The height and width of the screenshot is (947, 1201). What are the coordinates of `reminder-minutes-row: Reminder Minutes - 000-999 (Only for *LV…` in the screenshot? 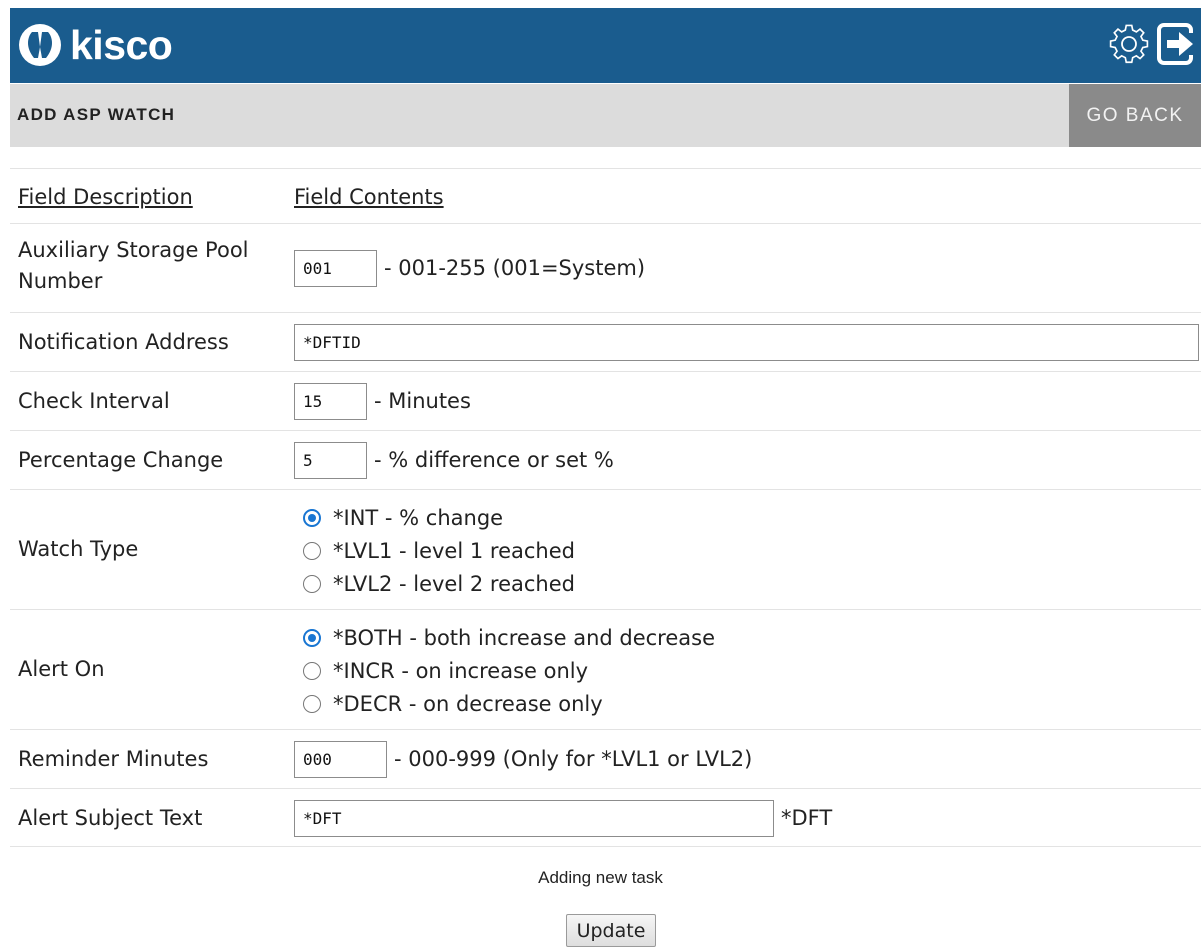 It's located at (605, 758).